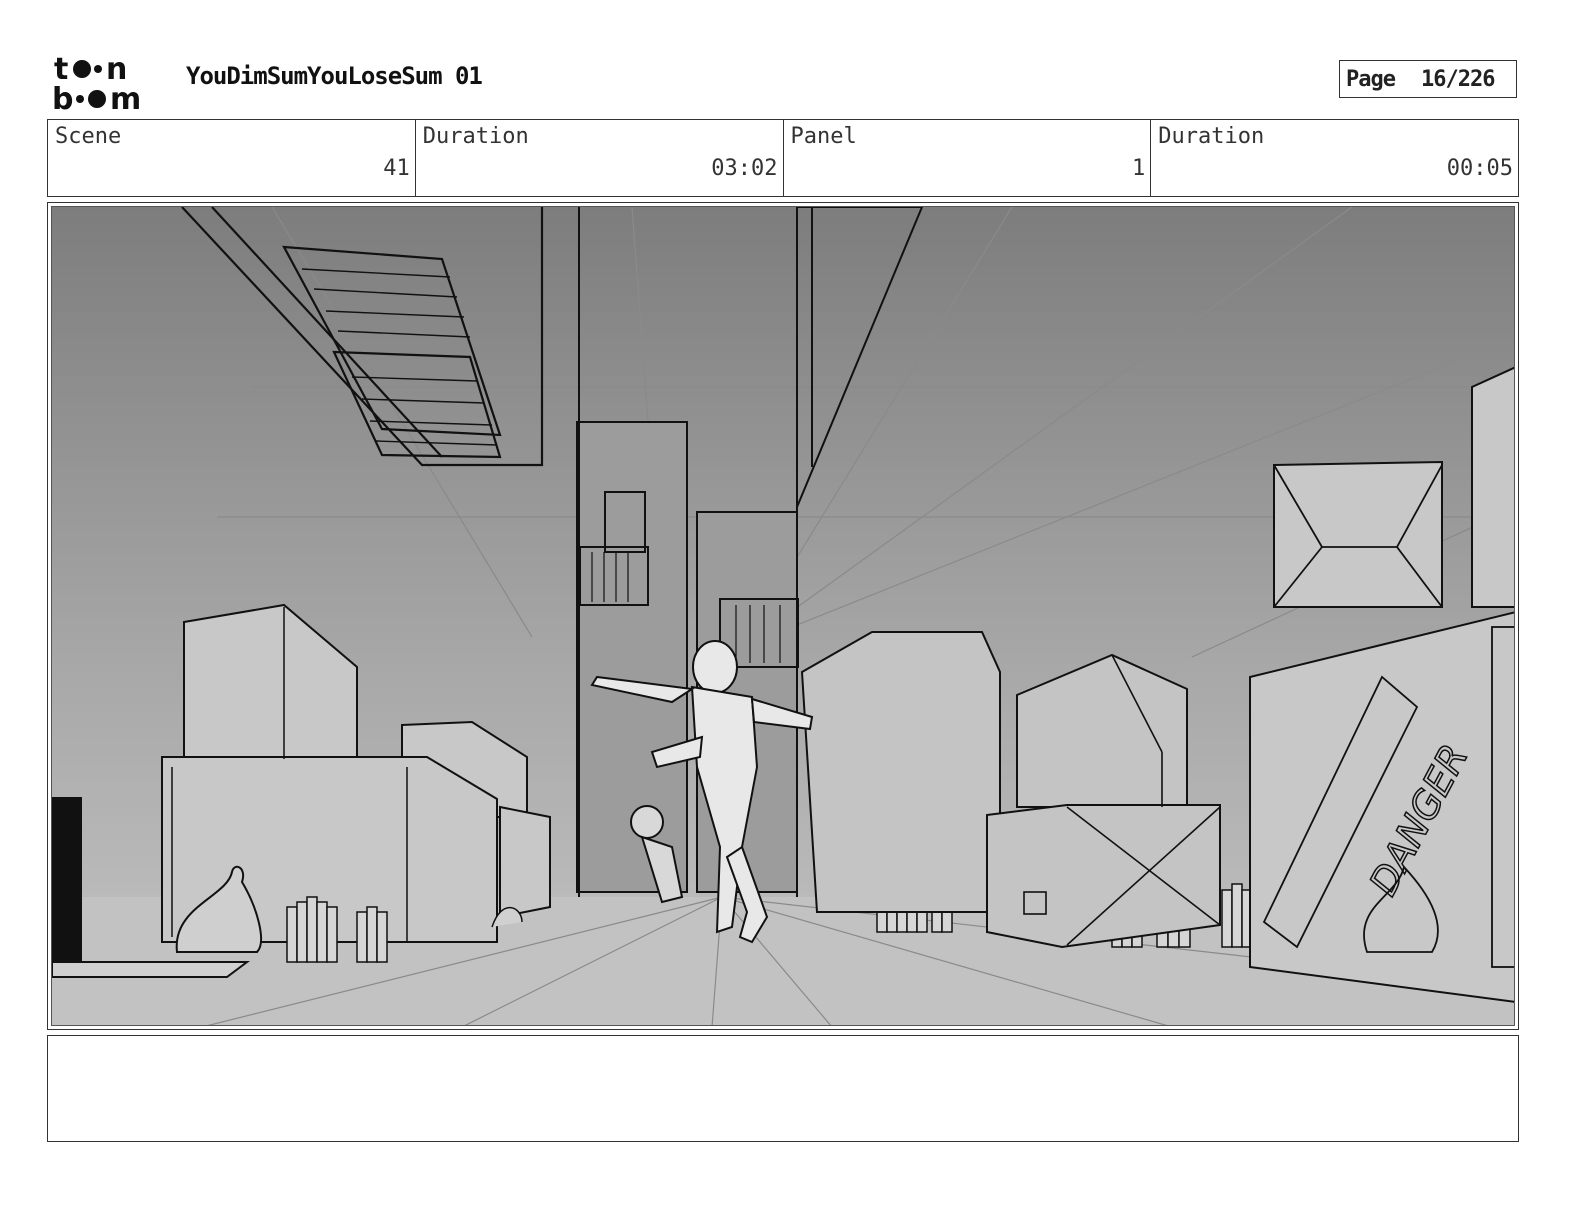 This screenshot has height=1224, width=1584. What do you see at coordinates (125, 97) in the screenshot?
I see `svg-text: m` at bounding box center [125, 97].